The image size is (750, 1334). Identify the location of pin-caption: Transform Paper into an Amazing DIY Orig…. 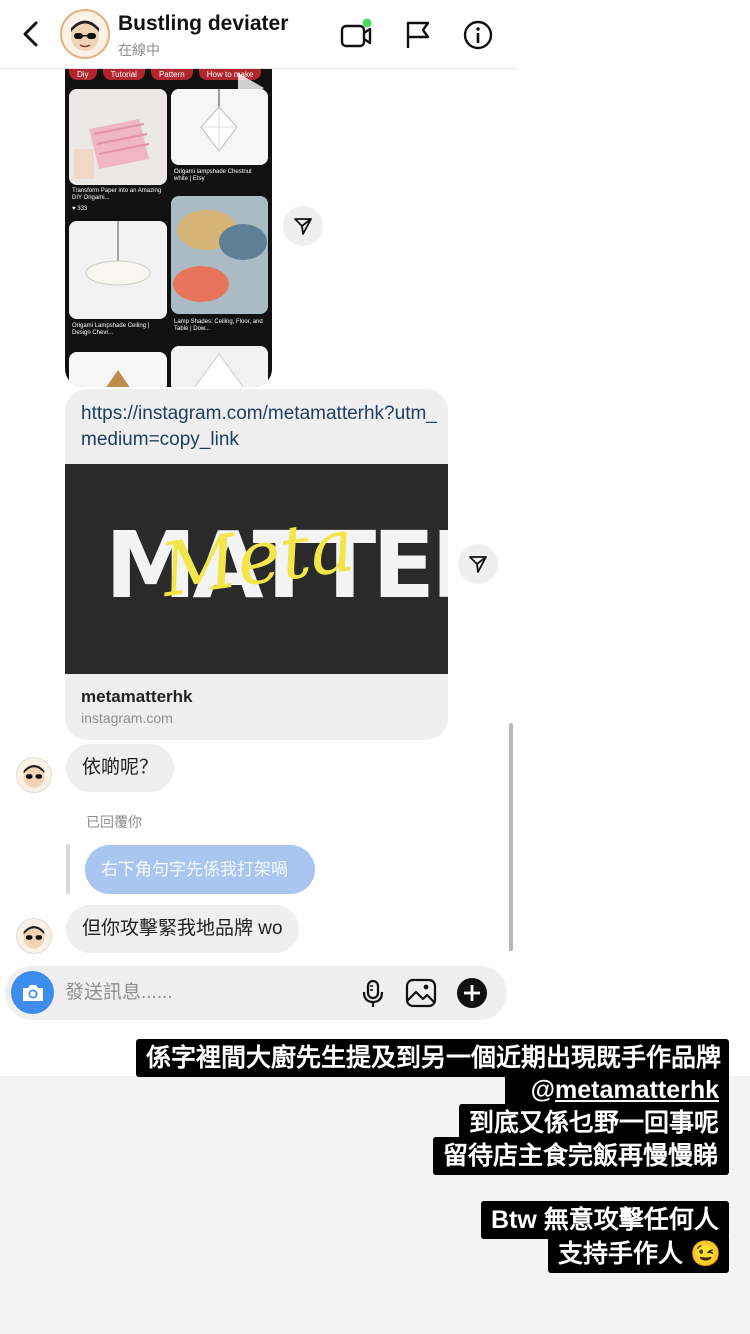
(117, 194).